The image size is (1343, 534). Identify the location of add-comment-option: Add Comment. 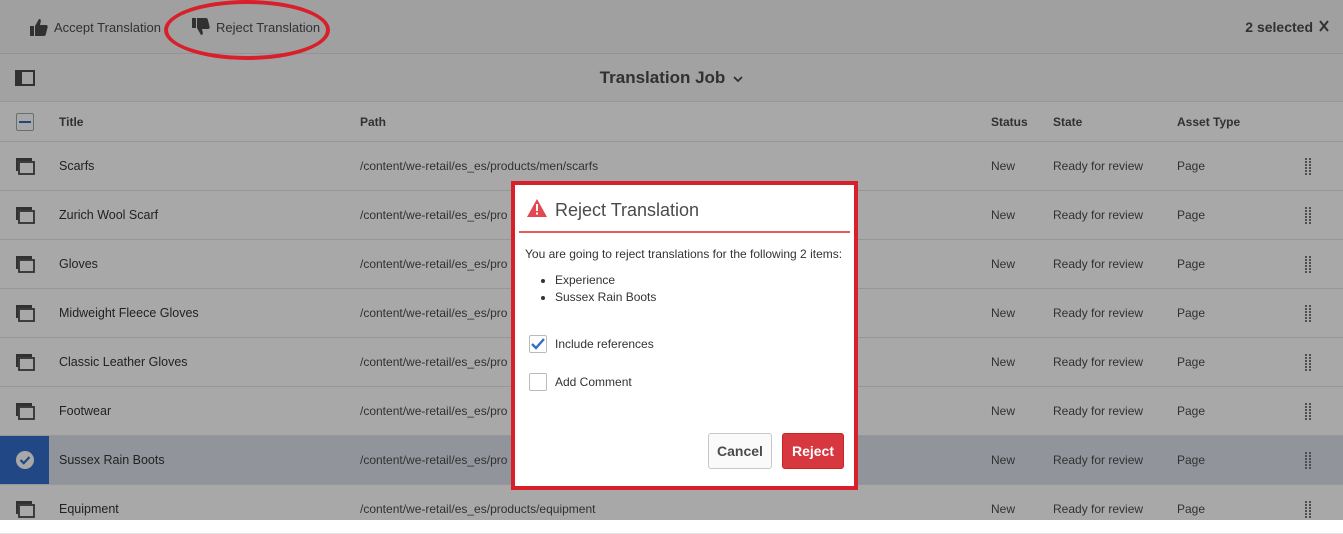
(580, 382).